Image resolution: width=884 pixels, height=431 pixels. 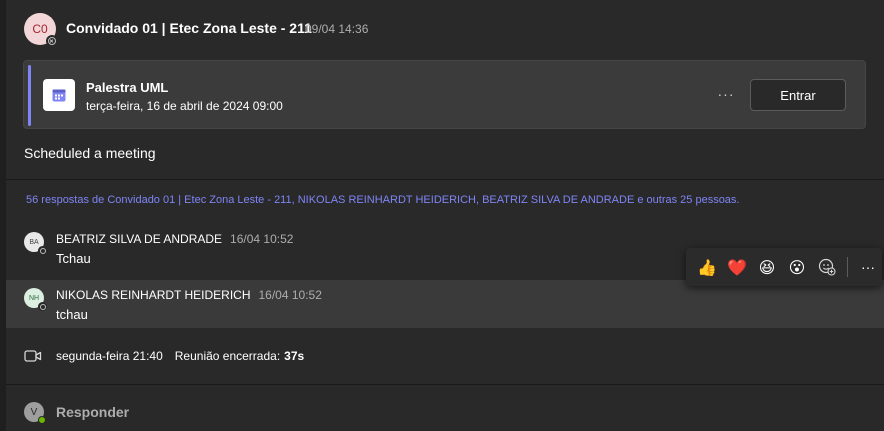 I want to click on reply-author-row: BEATRIZ SILVA DE ANDRADE 16/04 10:52, so click(x=174, y=239).